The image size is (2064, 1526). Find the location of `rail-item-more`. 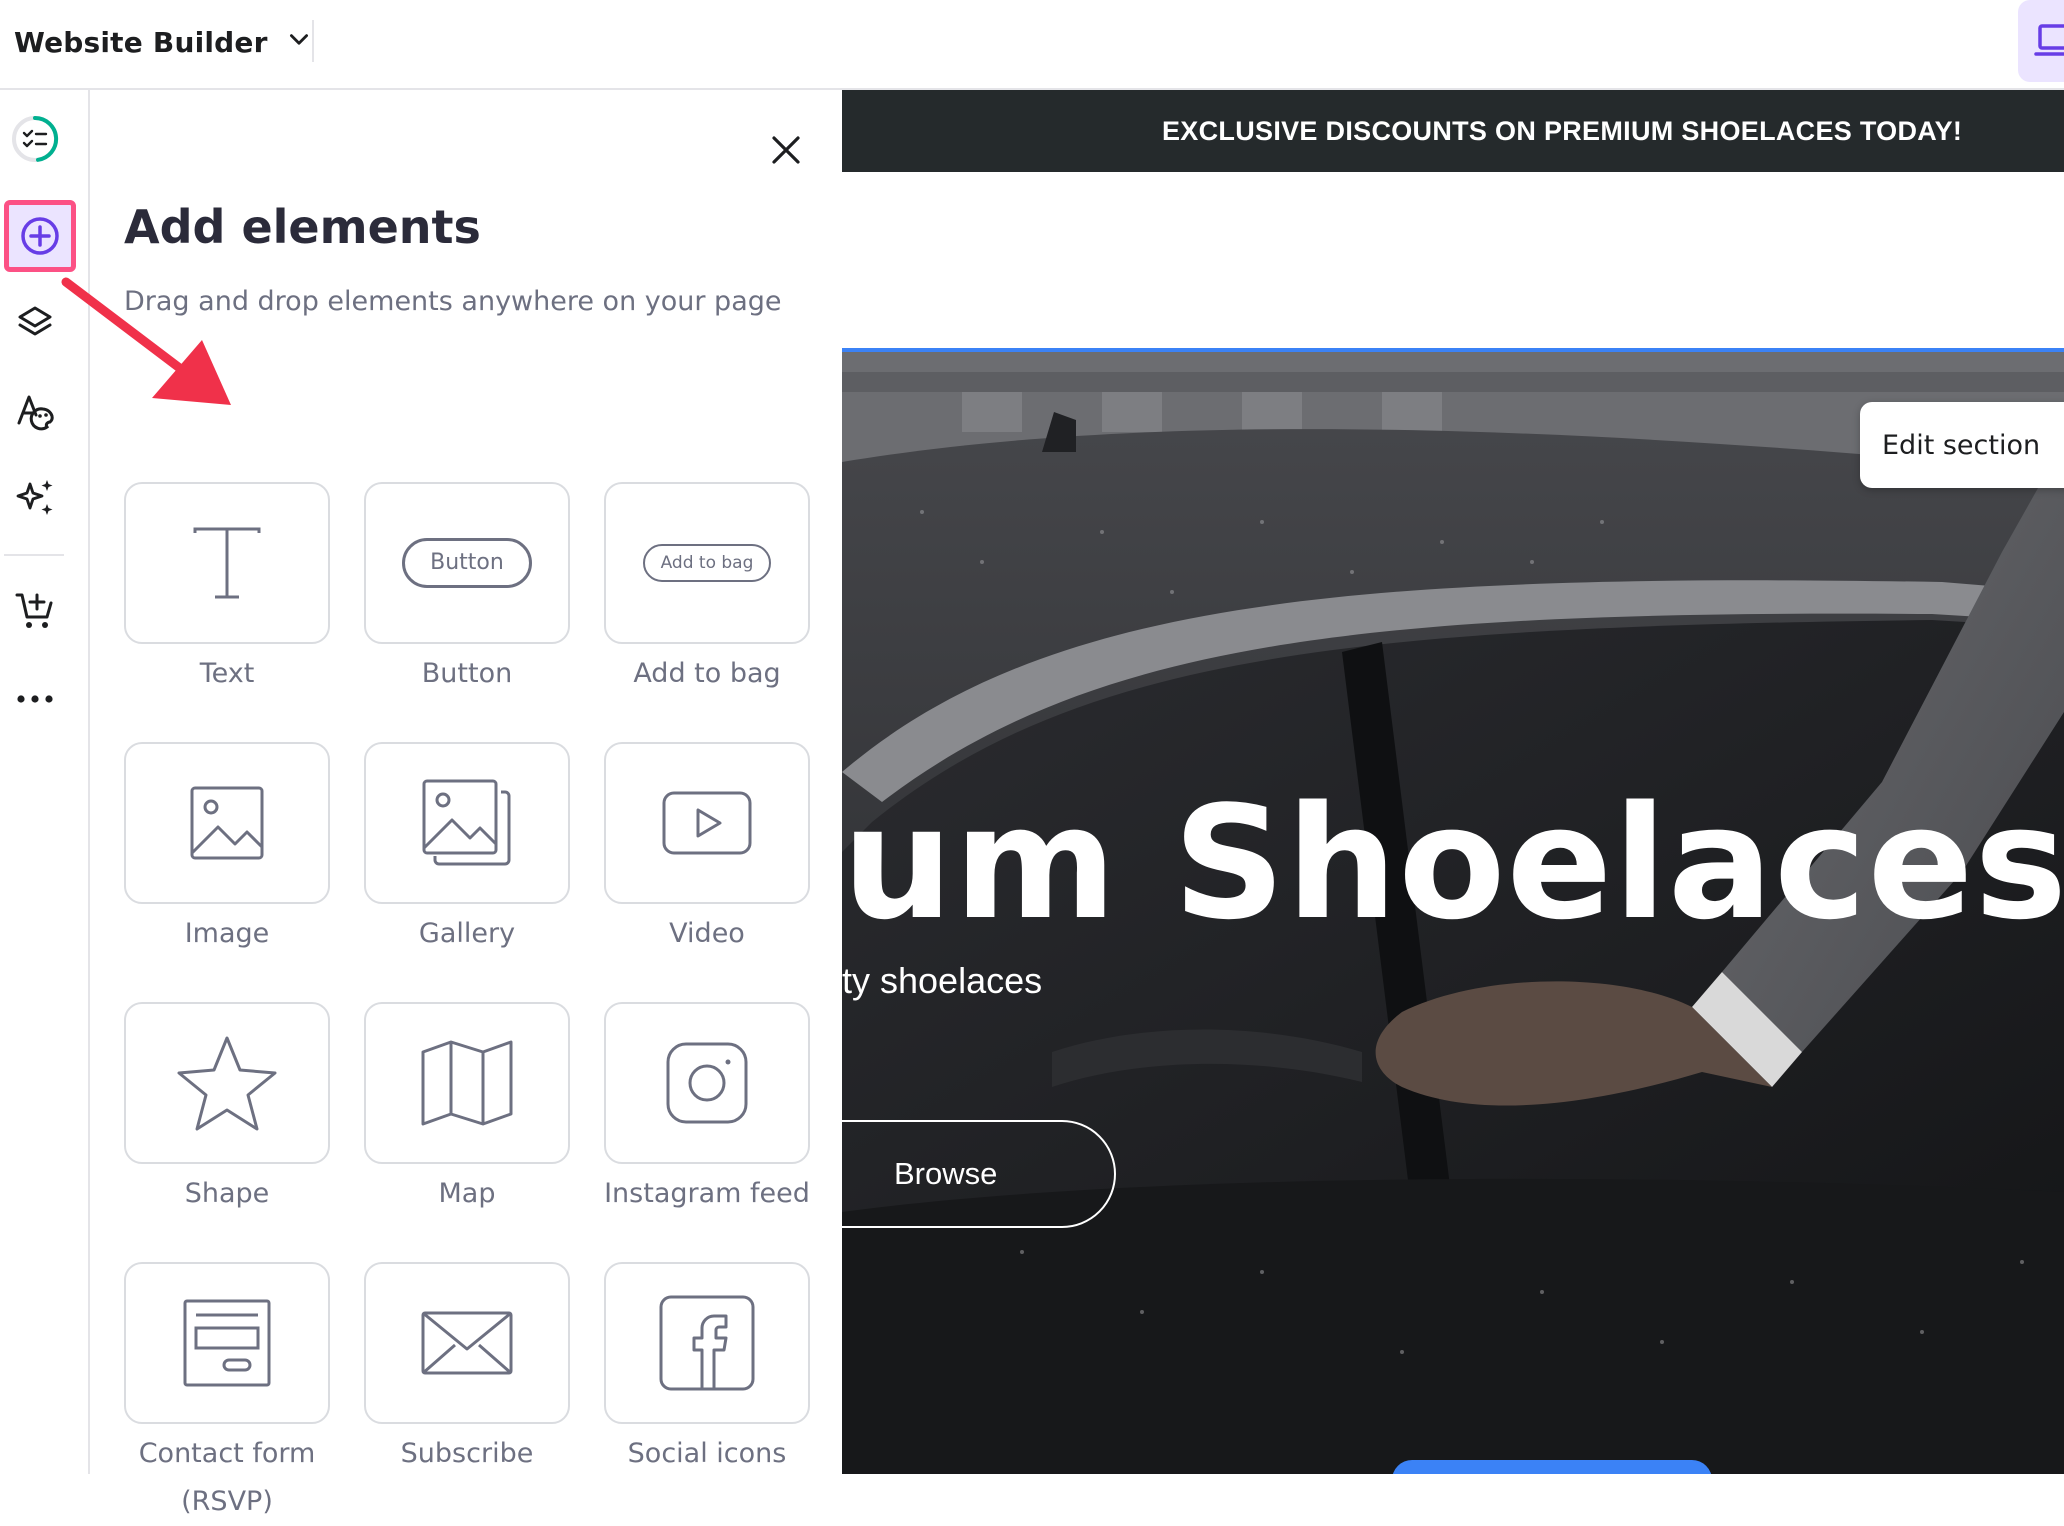

rail-item-more is located at coordinates (35, 699).